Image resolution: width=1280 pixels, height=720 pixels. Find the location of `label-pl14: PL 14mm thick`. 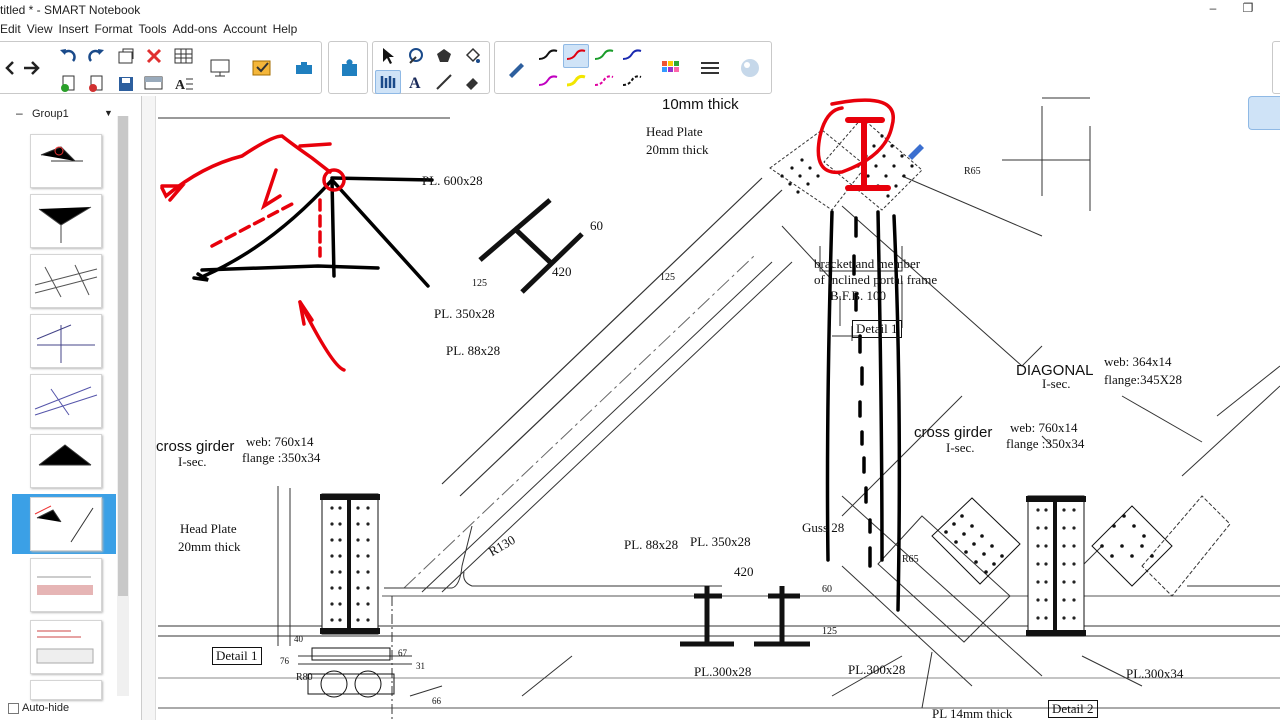

label-pl14: PL 14mm thick is located at coordinates (972, 713).